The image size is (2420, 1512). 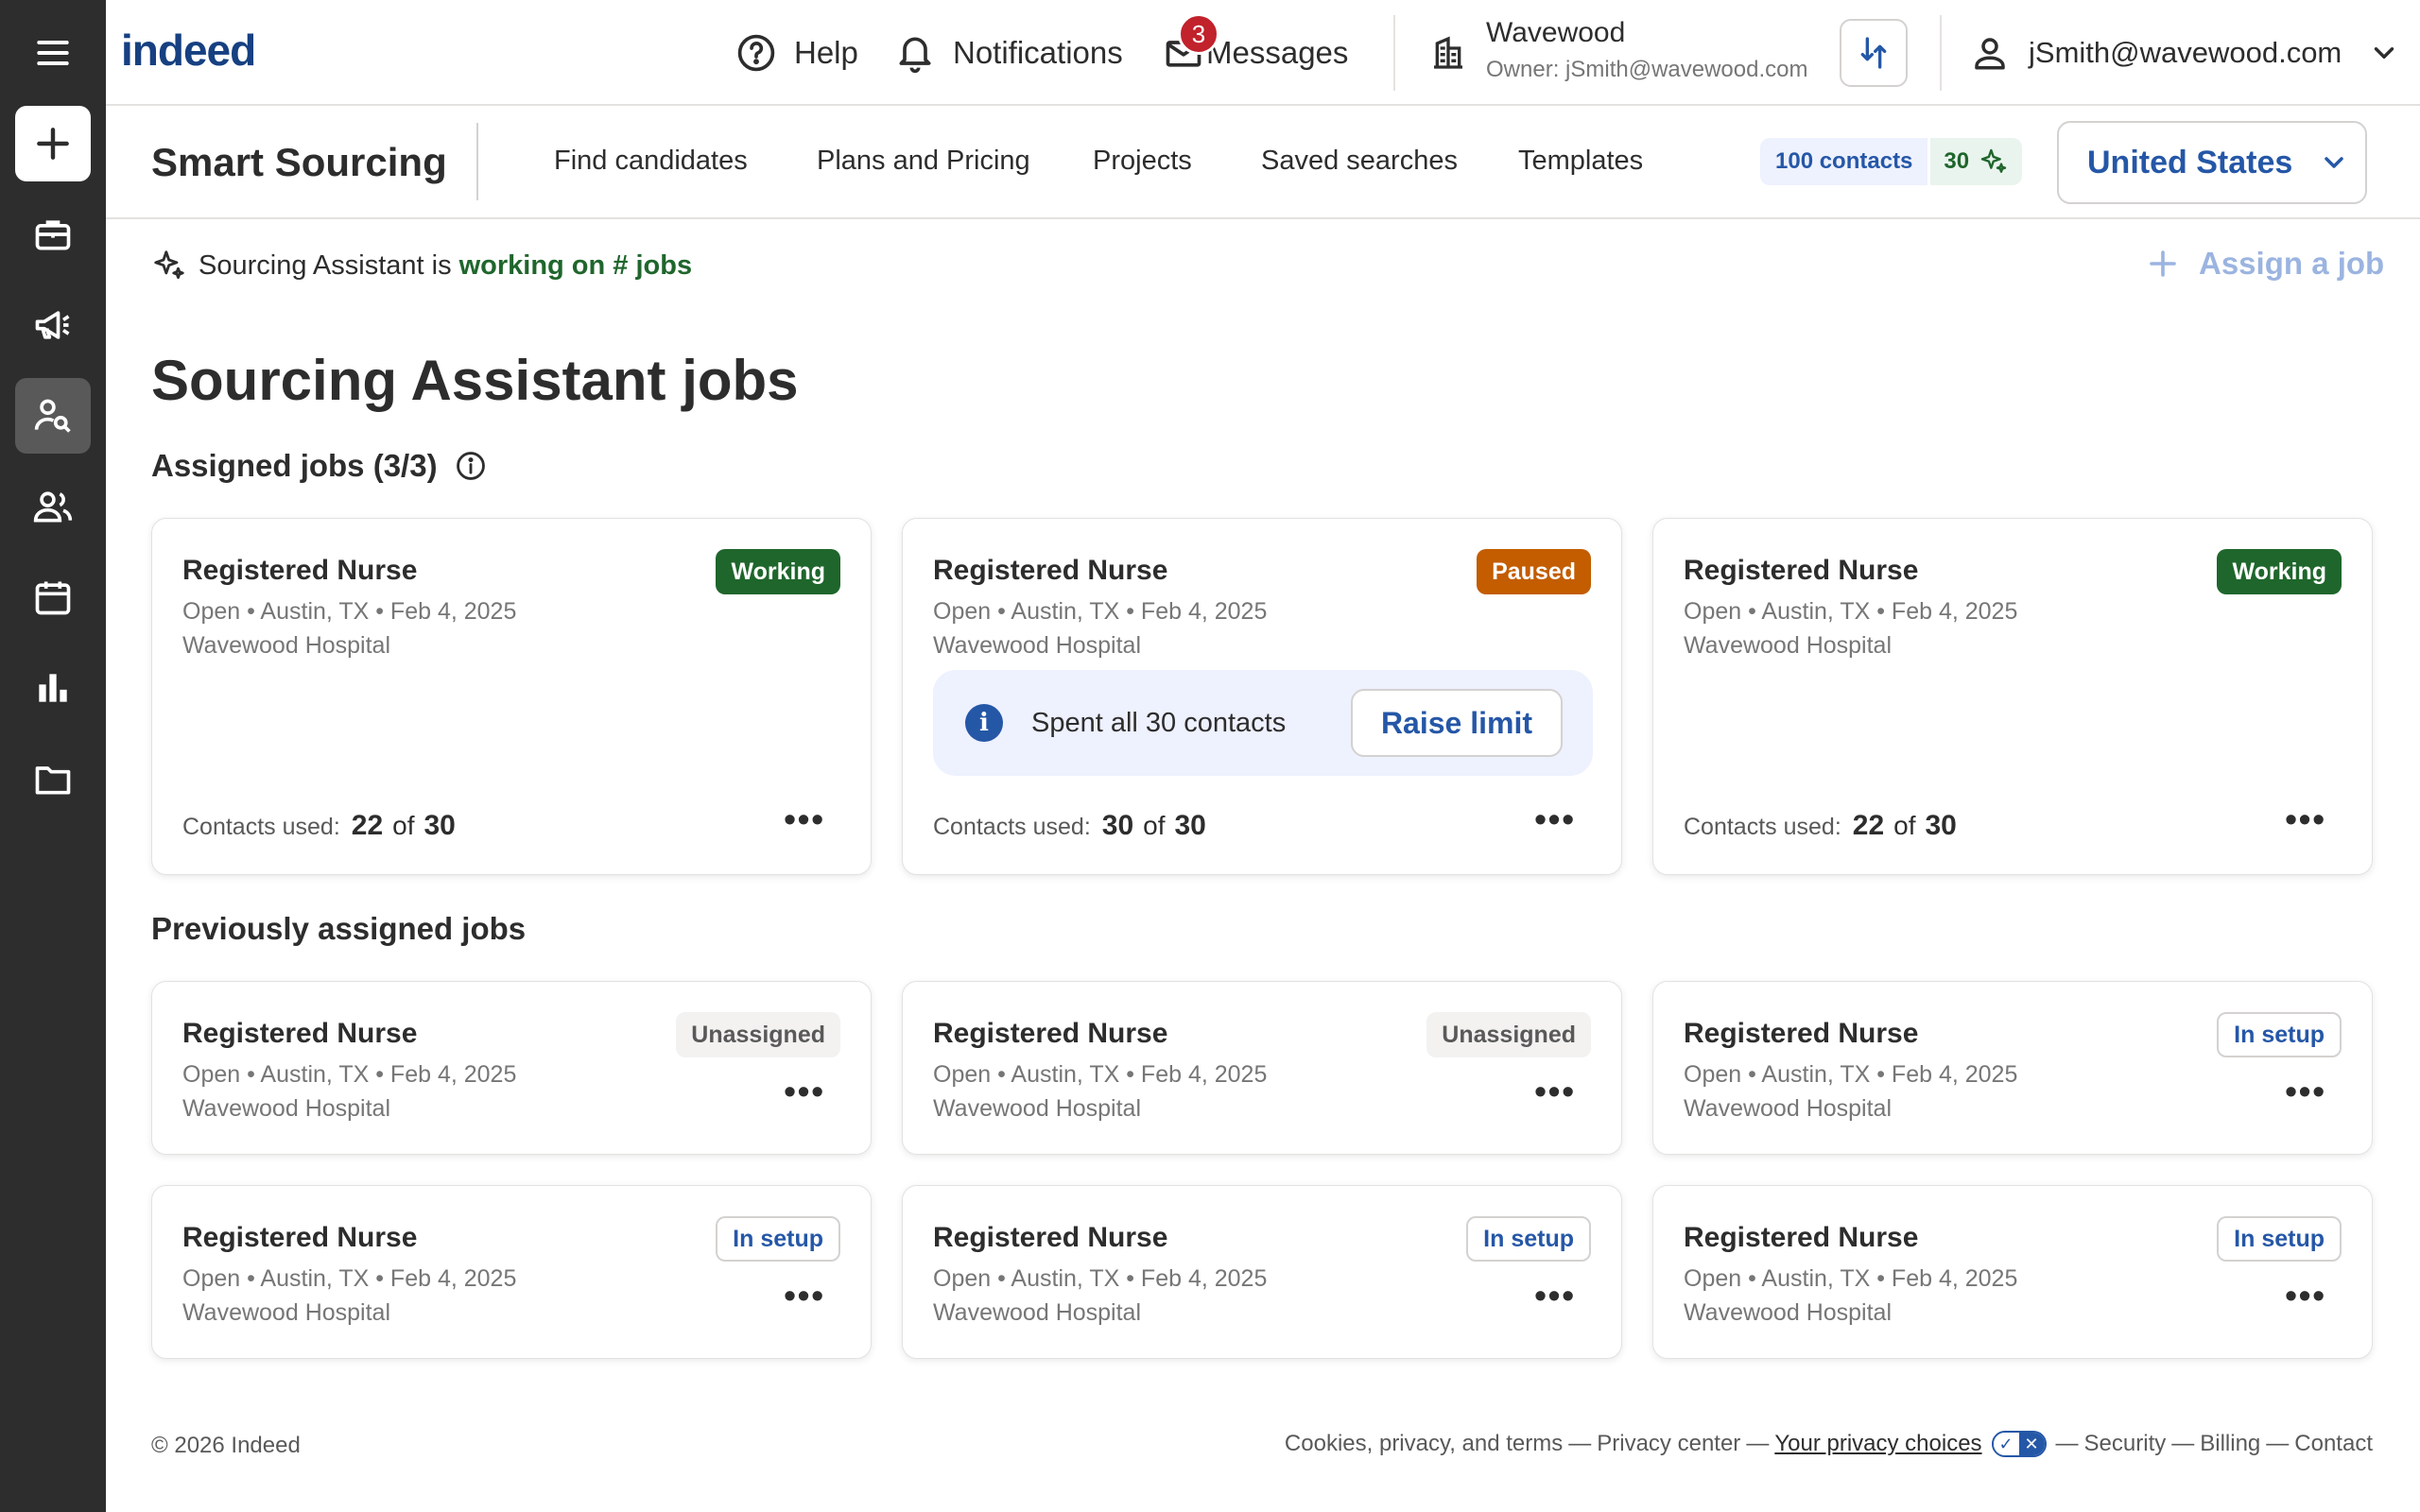 I want to click on menu-icon, so click(x=53, y=53).